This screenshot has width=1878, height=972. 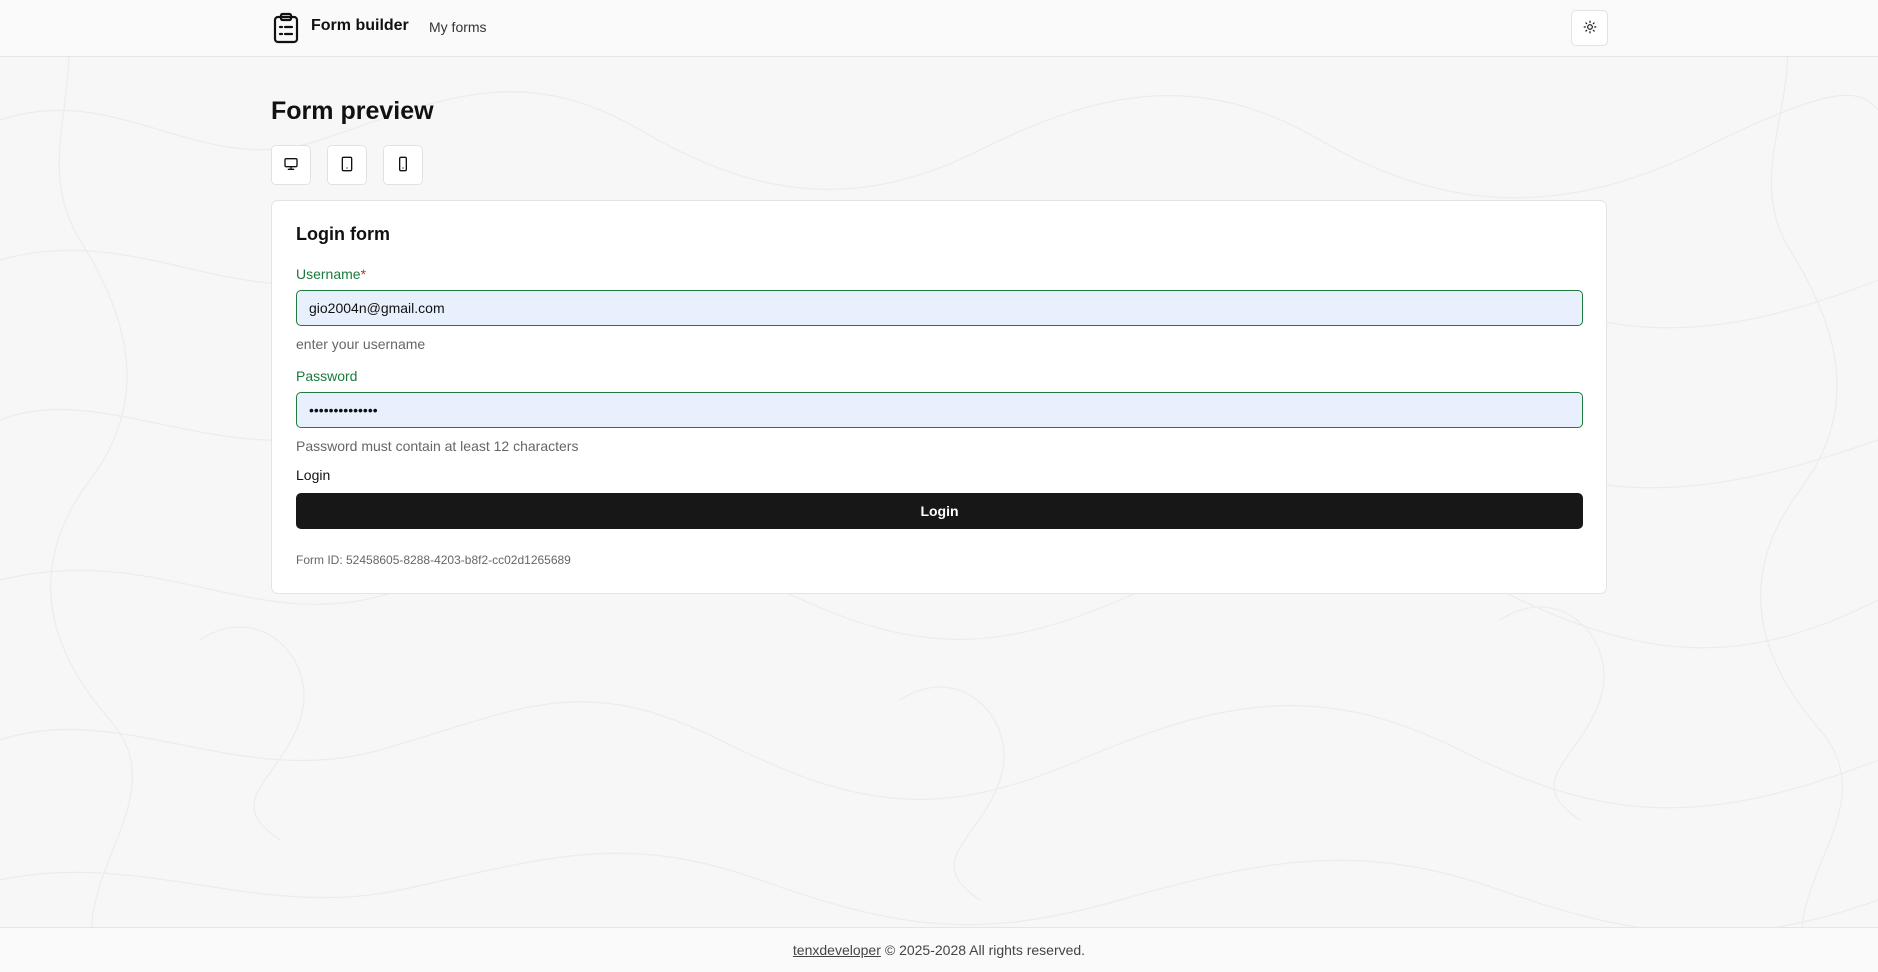 What do you see at coordinates (939, 308) in the screenshot?
I see `username-input` at bounding box center [939, 308].